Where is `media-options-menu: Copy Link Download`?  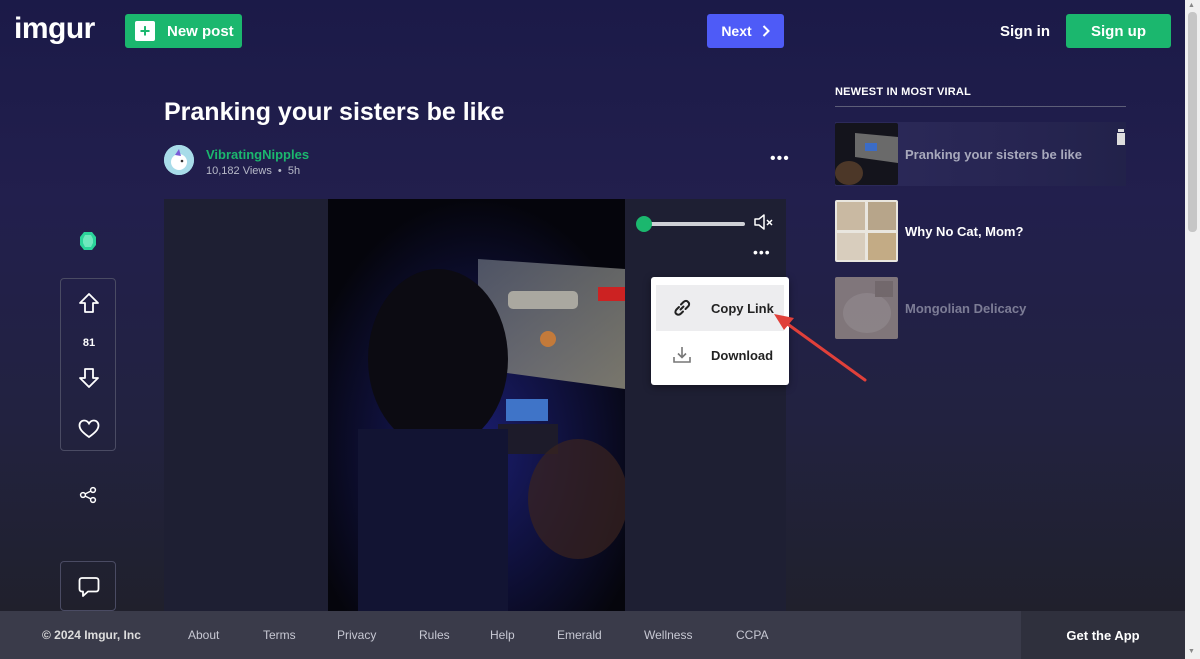 media-options-menu: Copy Link Download is located at coordinates (720, 331).